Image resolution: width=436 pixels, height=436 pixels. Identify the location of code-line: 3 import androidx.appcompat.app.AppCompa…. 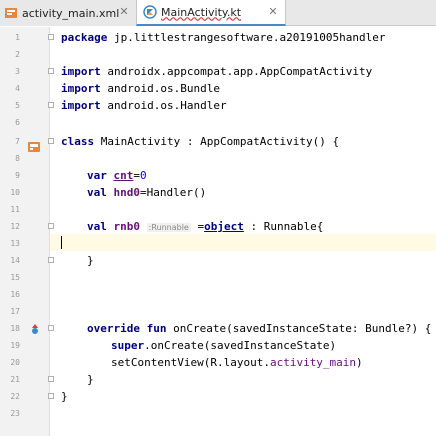
(218, 71).